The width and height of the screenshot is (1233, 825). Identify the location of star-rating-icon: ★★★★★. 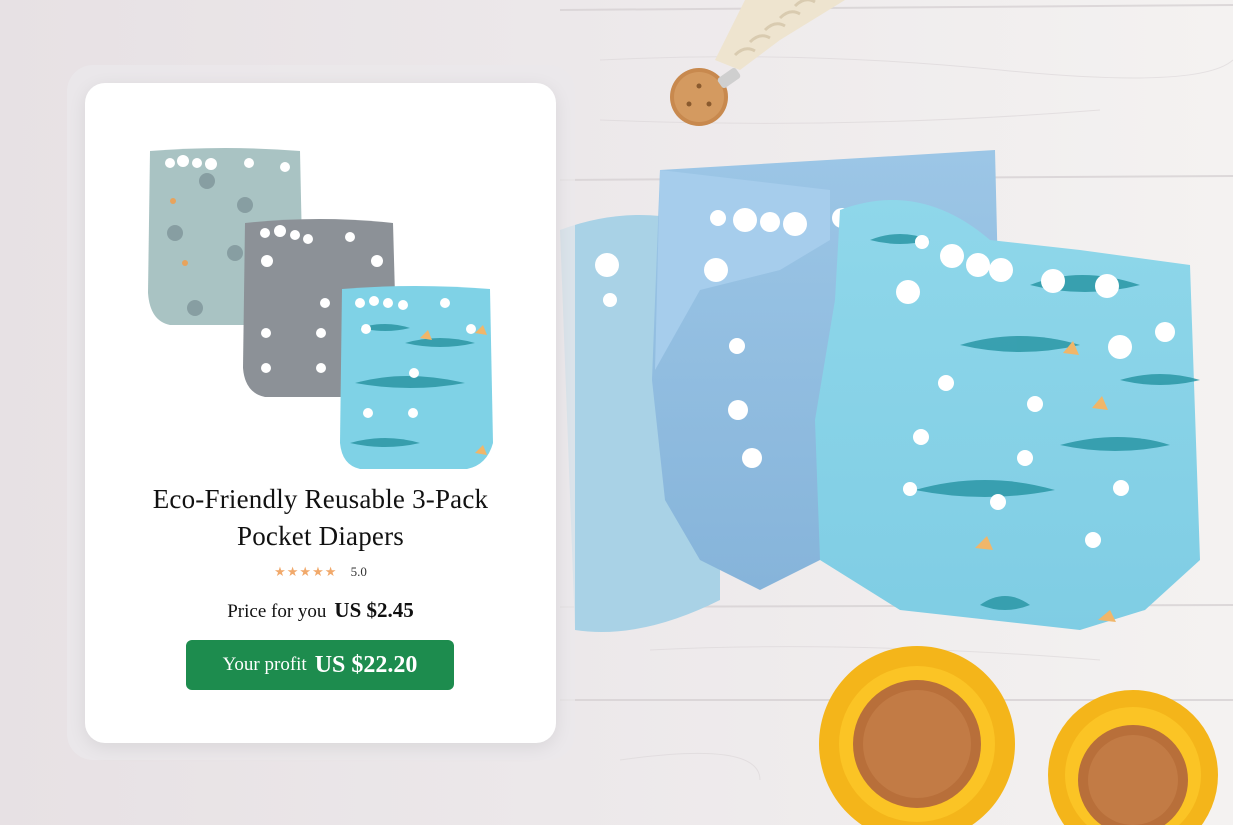
(306, 571).